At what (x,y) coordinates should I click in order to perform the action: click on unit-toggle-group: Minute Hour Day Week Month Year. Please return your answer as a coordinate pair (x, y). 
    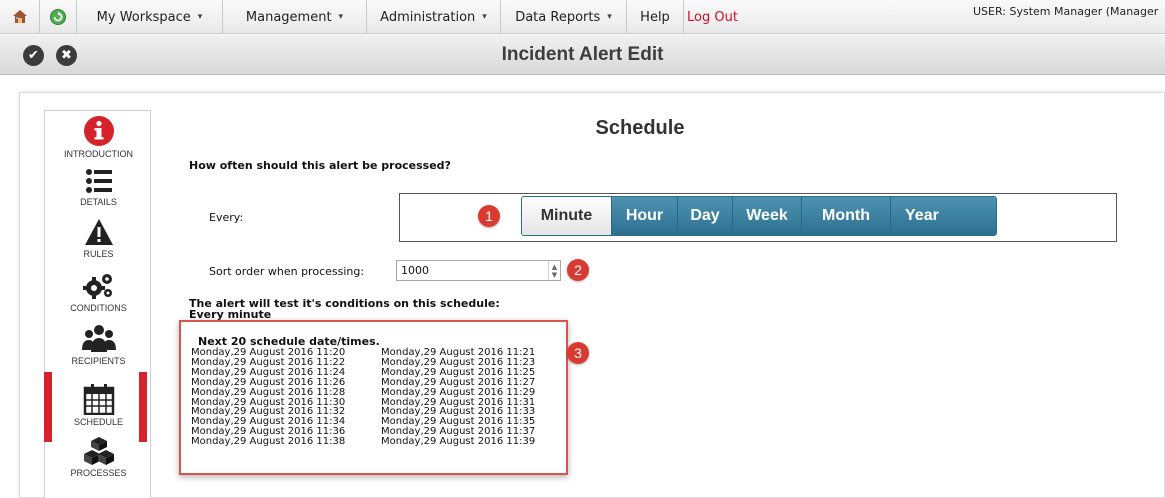
    Looking at the image, I should click on (759, 216).